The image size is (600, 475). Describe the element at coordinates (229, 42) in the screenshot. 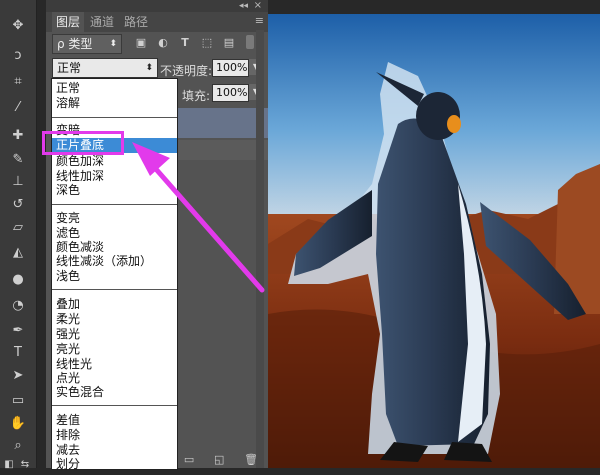

I see `smart-object-filter-icon: ▤` at that location.